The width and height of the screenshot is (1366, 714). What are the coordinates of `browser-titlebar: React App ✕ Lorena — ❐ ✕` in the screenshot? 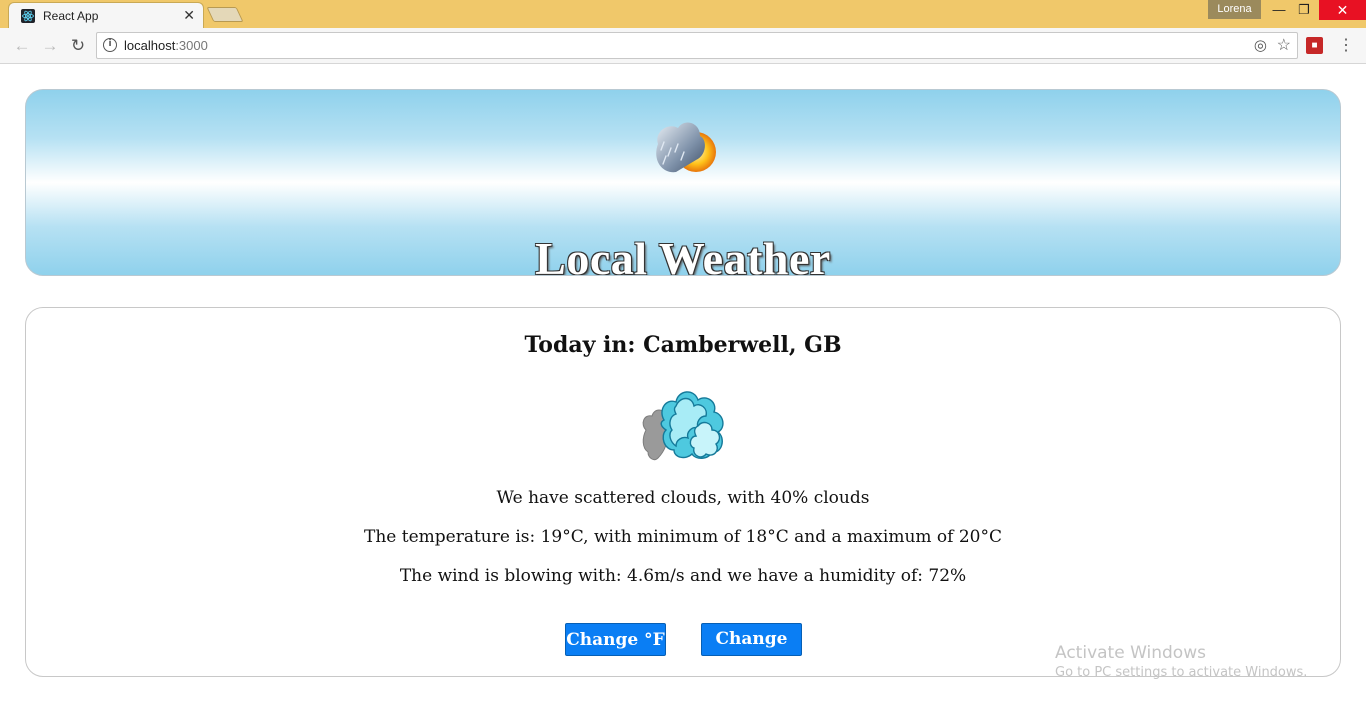 It's located at (683, 14).